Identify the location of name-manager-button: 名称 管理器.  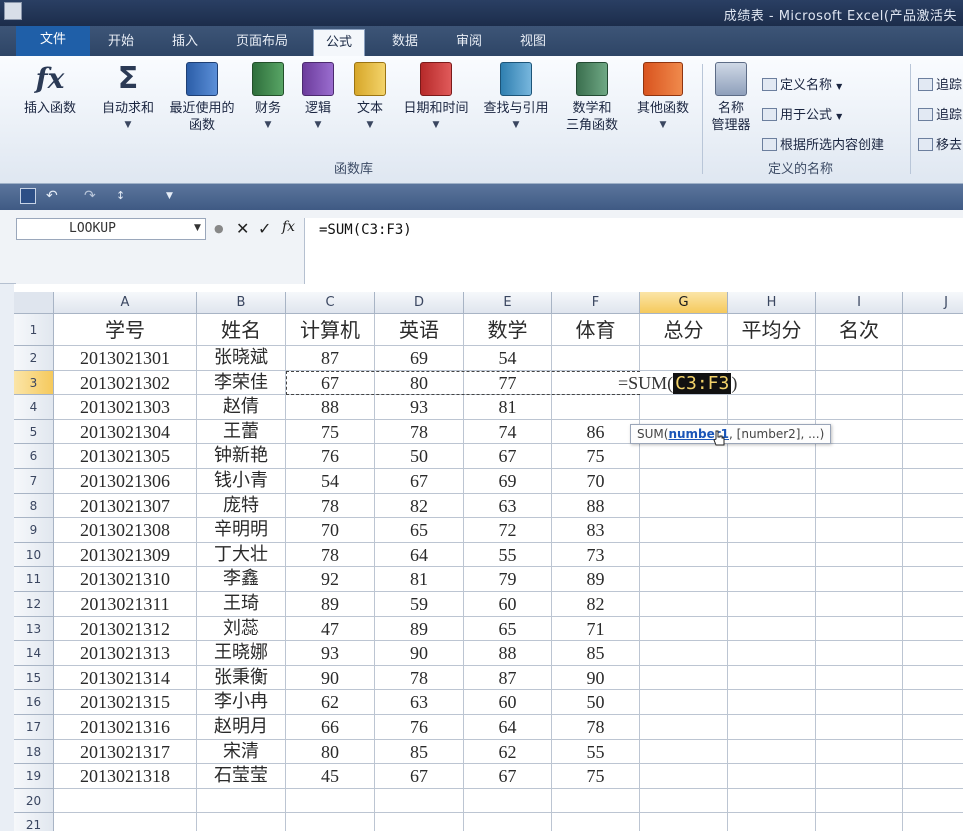
(731, 98).